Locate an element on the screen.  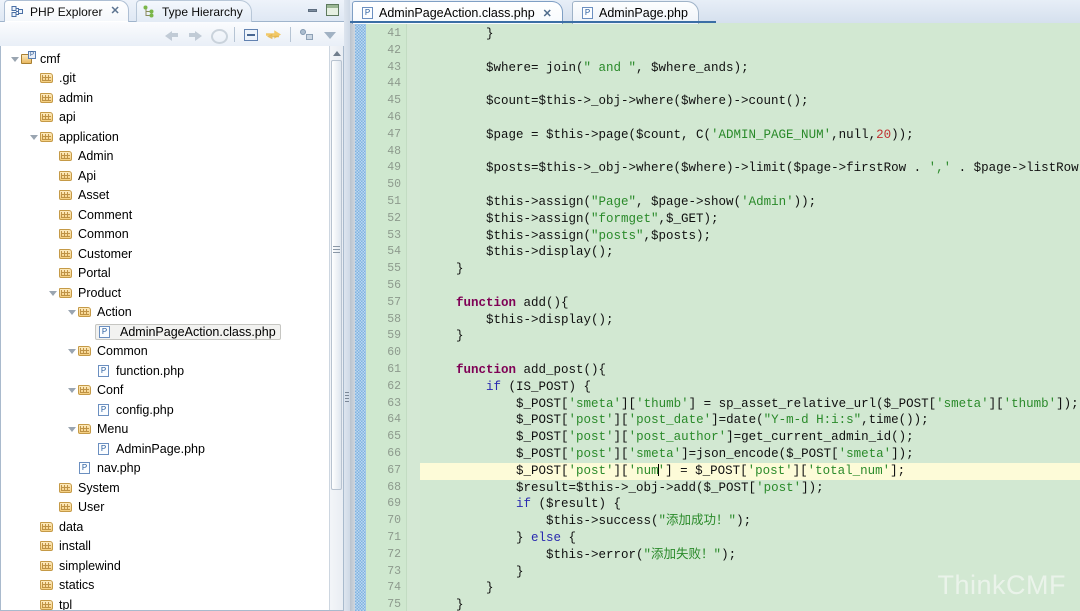
minimize-icon is located at coordinates (312, 10).